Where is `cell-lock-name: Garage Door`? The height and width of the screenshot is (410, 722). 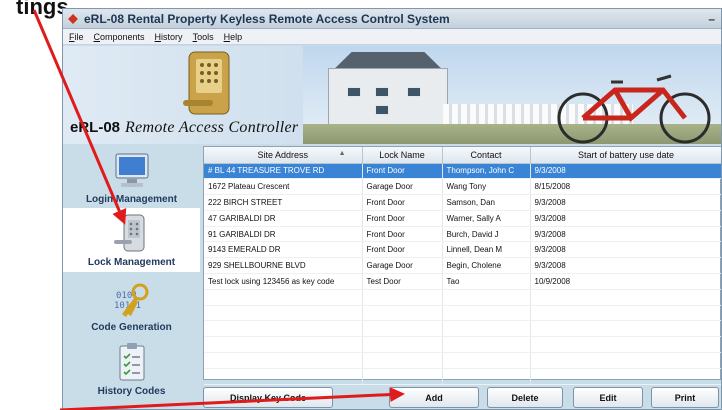
cell-lock-name: Garage Door is located at coordinates (402, 187).